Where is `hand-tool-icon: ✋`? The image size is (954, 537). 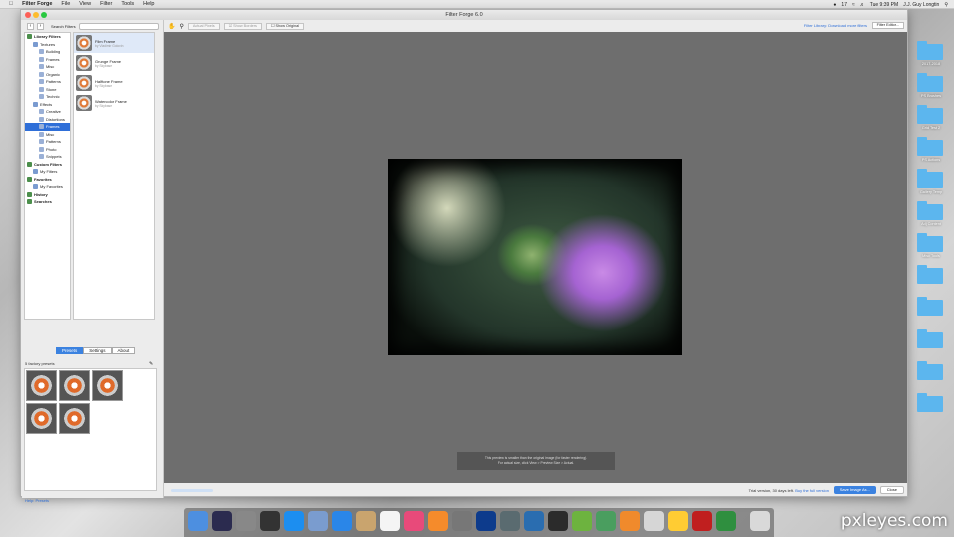
hand-tool-icon: ✋ is located at coordinates (171, 26).